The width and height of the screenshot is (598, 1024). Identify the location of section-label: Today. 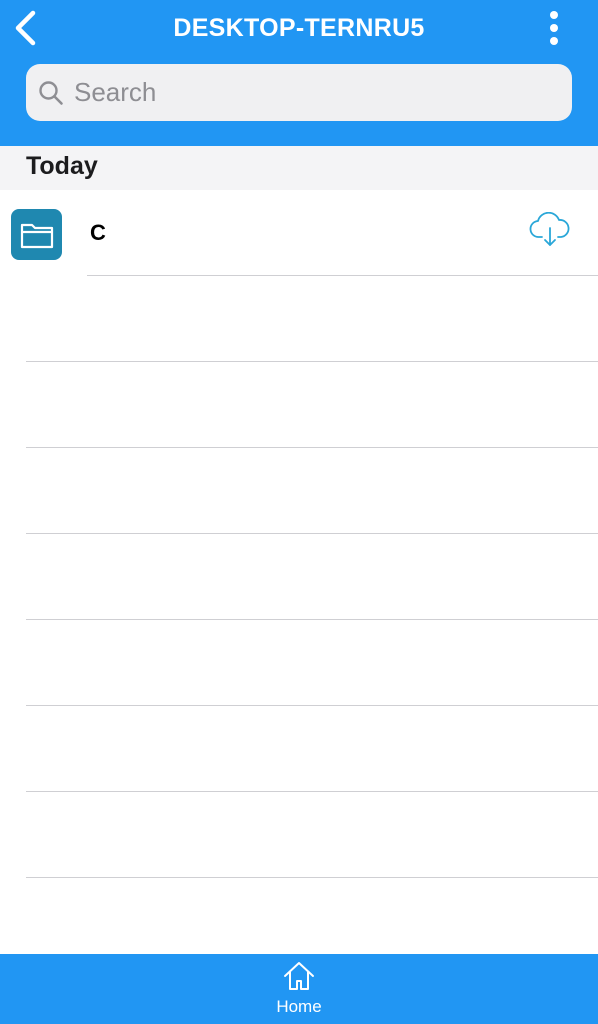
(62, 166).